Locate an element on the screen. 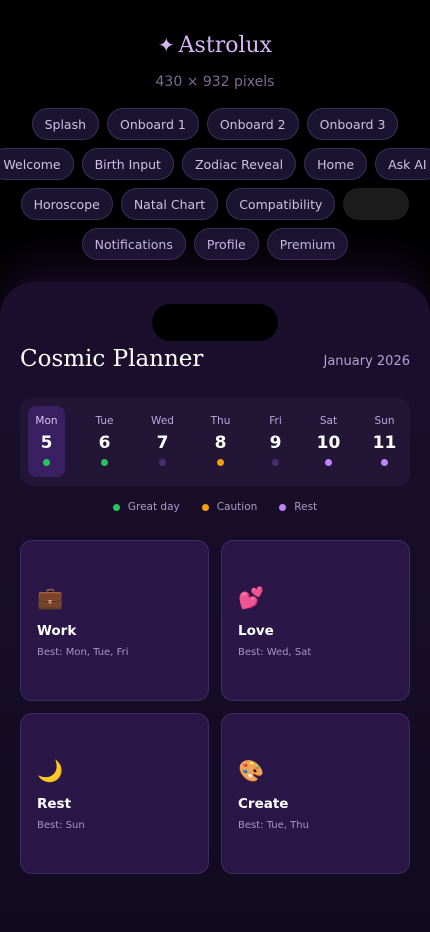 This screenshot has width=430, height=932. legend-item-great: Great day is located at coordinates (146, 507).